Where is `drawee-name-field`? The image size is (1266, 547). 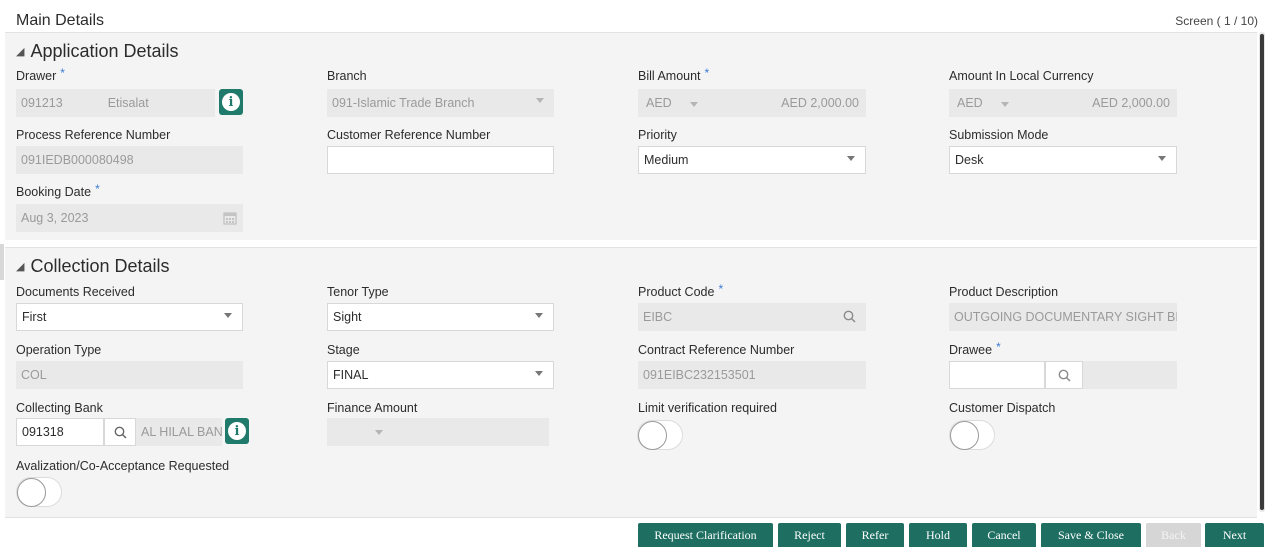 drawee-name-field is located at coordinates (1130, 375).